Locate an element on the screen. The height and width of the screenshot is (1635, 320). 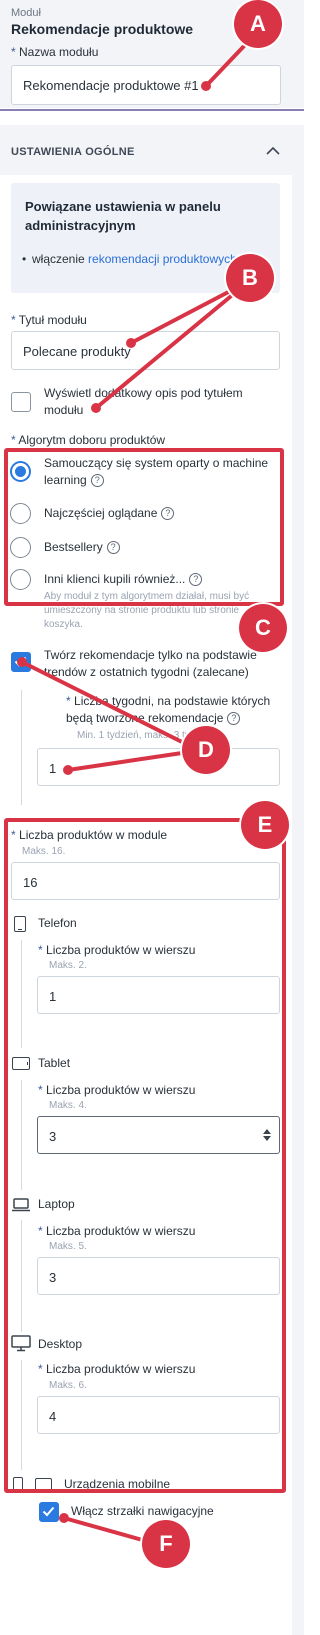
annotation-badge-d: D is located at coordinates (206, 750).